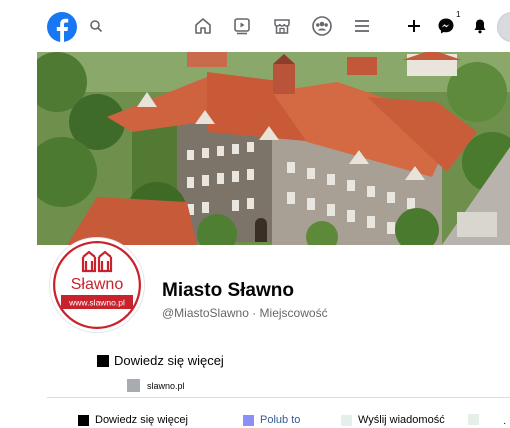 The image size is (510, 428). I want to click on menu-icon, so click(362, 26).